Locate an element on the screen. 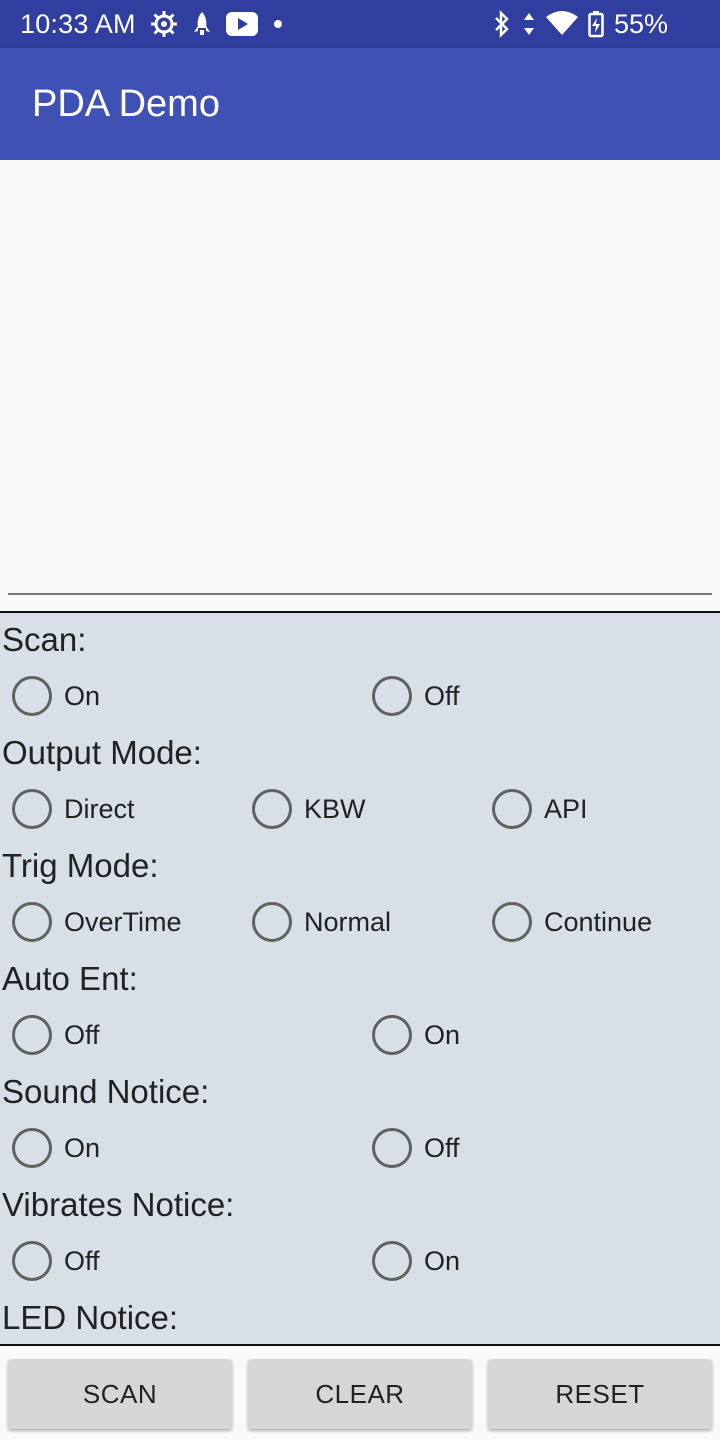  radio-label: Continue is located at coordinates (598, 921).